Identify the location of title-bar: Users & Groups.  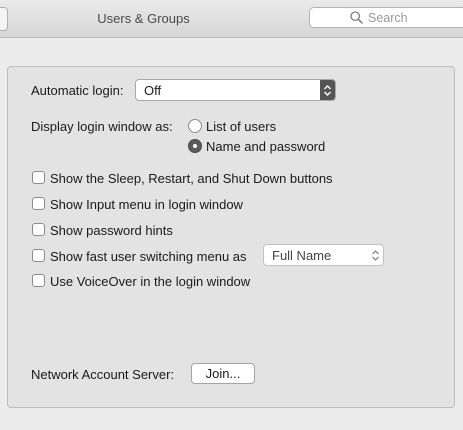
(231, 19).